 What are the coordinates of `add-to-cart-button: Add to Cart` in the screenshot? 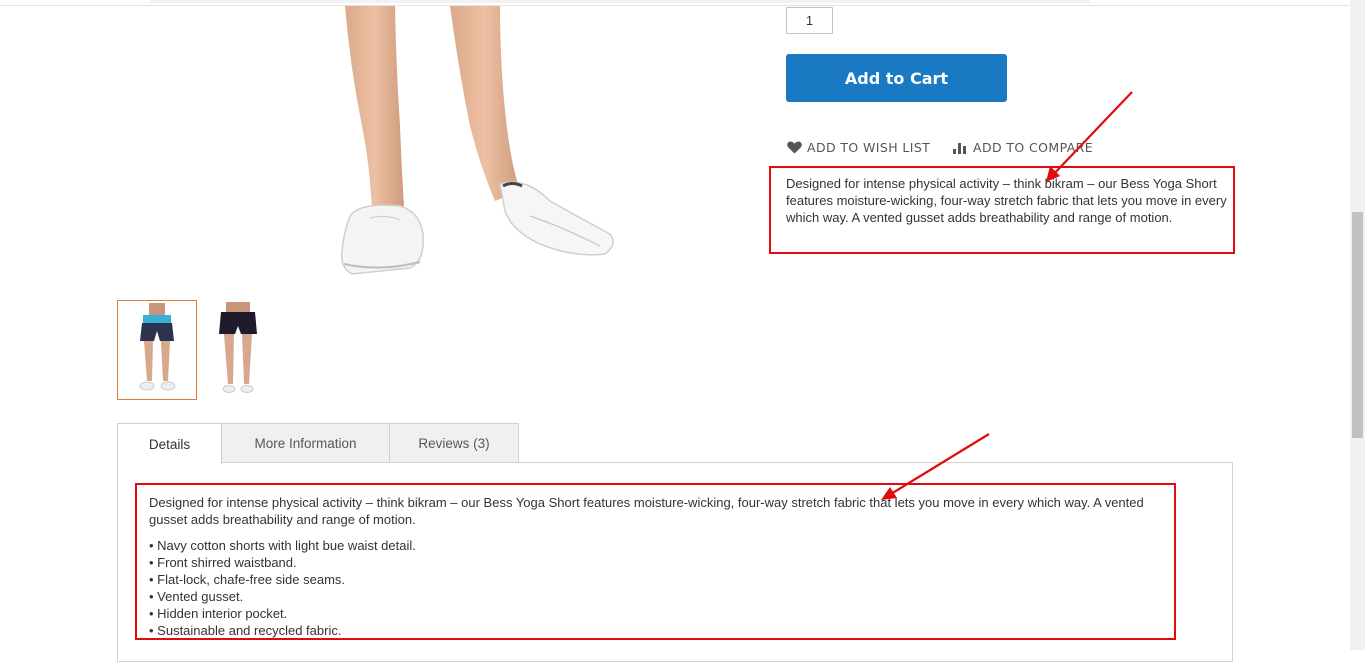 It's located at (896, 78).